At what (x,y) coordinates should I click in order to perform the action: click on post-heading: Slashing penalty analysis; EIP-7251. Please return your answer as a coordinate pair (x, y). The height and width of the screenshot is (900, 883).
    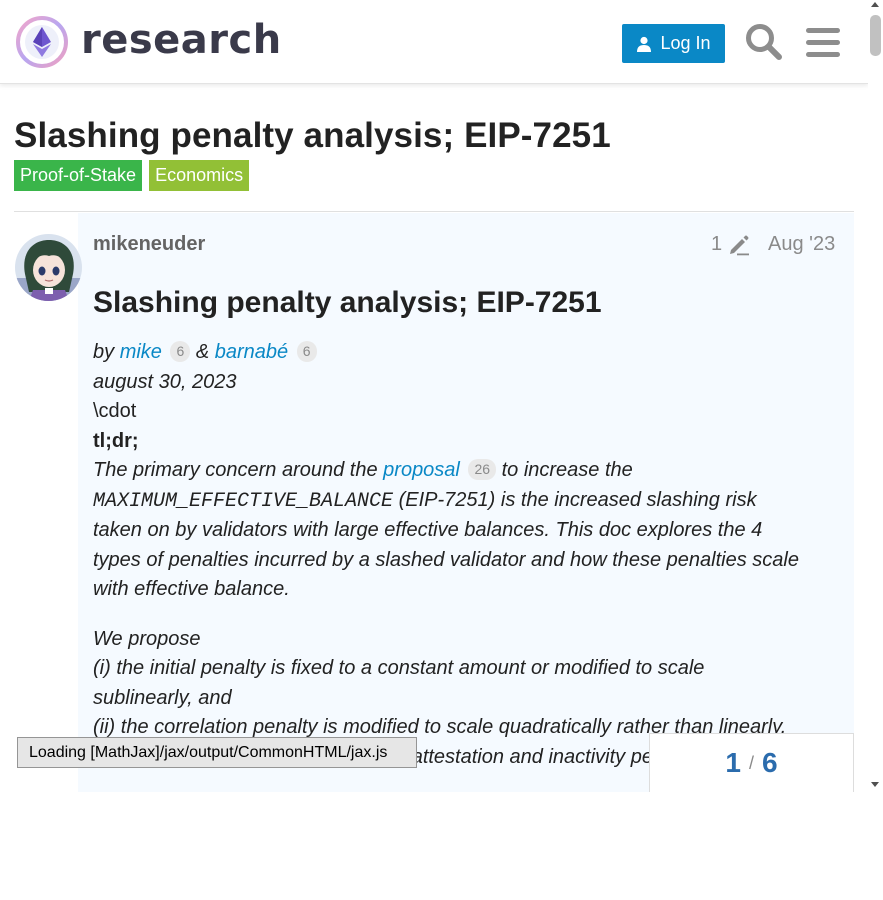
    Looking at the image, I should click on (347, 302).